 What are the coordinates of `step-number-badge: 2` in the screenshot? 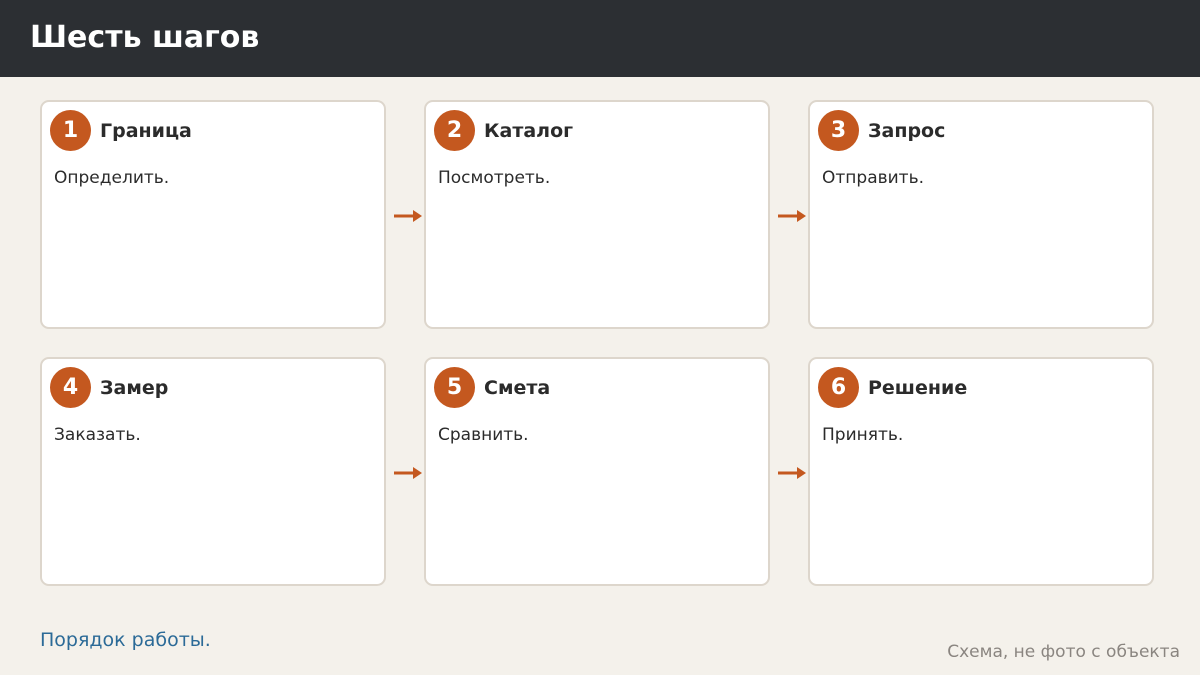 It's located at (454, 130).